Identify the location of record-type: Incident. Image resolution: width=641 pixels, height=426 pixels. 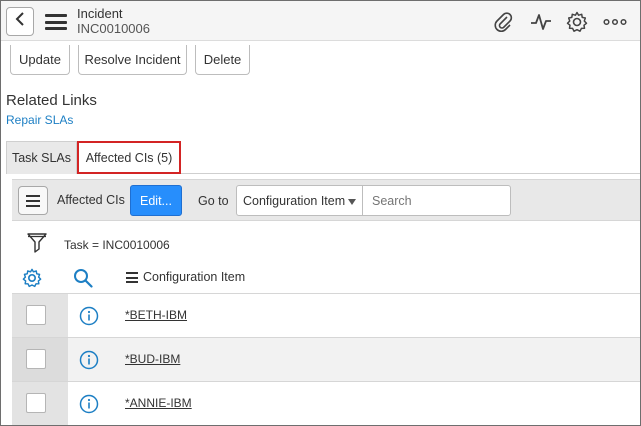
(100, 13).